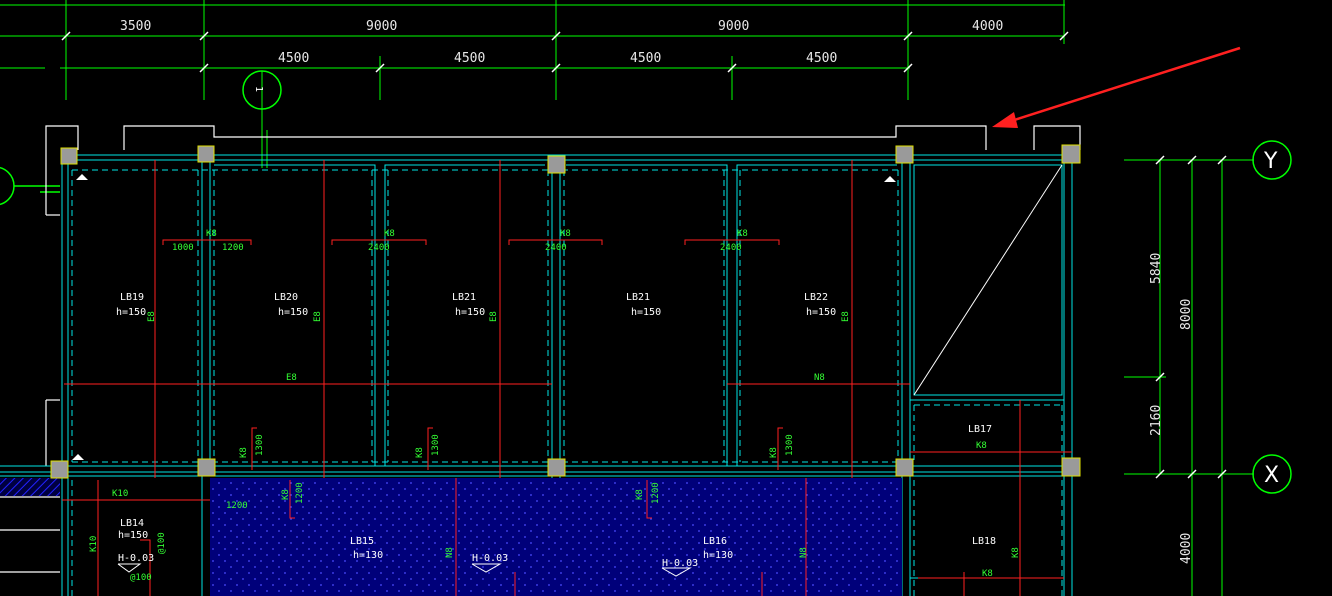 The height and width of the screenshot is (596, 1332). I want to click on rebar-k8-v5: K8, so click(640, 494).